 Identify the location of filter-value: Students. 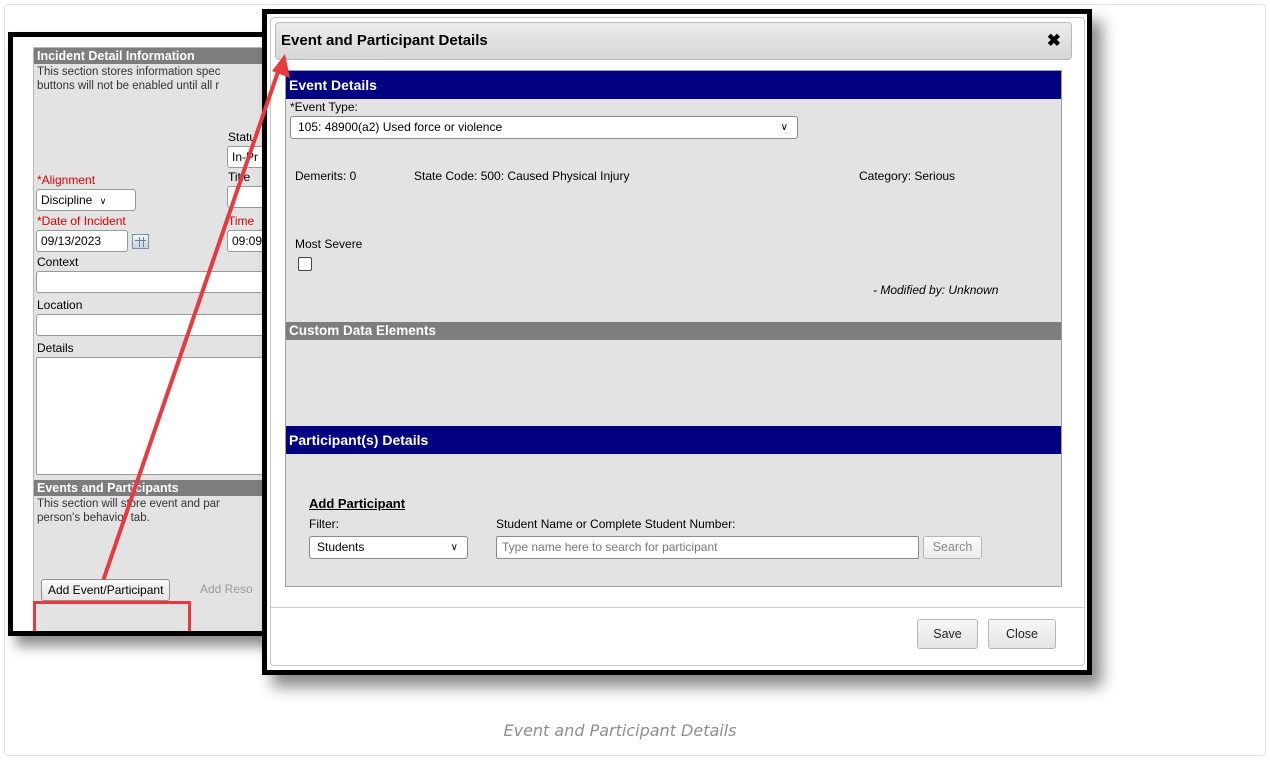
(341, 547).